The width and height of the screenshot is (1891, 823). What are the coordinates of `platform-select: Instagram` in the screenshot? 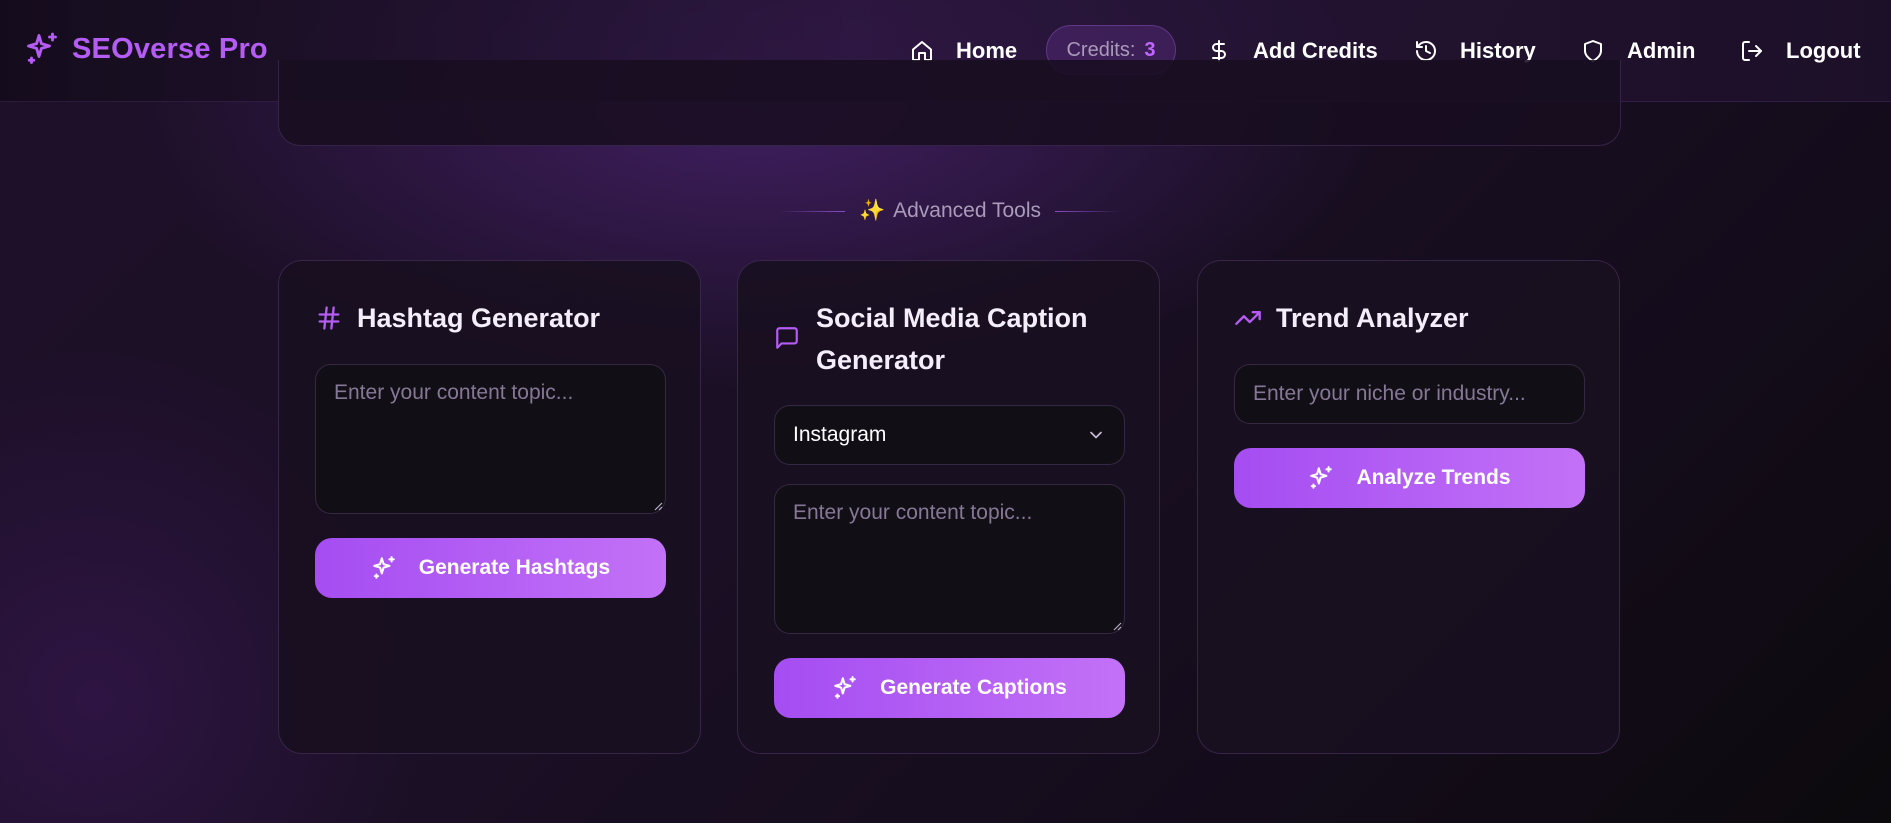 It's located at (949, 435).